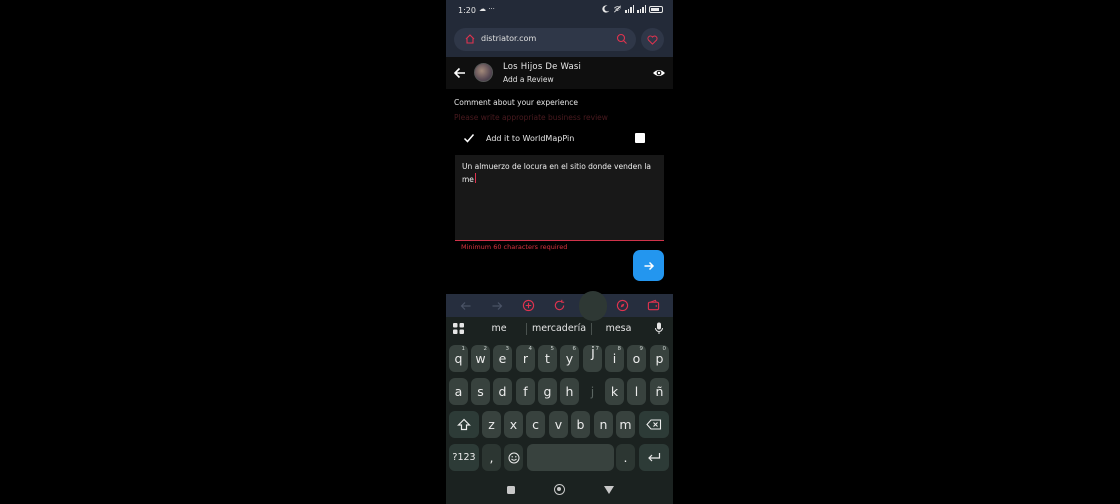 The width and height of the screenshot is (1120, 504). I want to click on home-button, so click(559, 489).